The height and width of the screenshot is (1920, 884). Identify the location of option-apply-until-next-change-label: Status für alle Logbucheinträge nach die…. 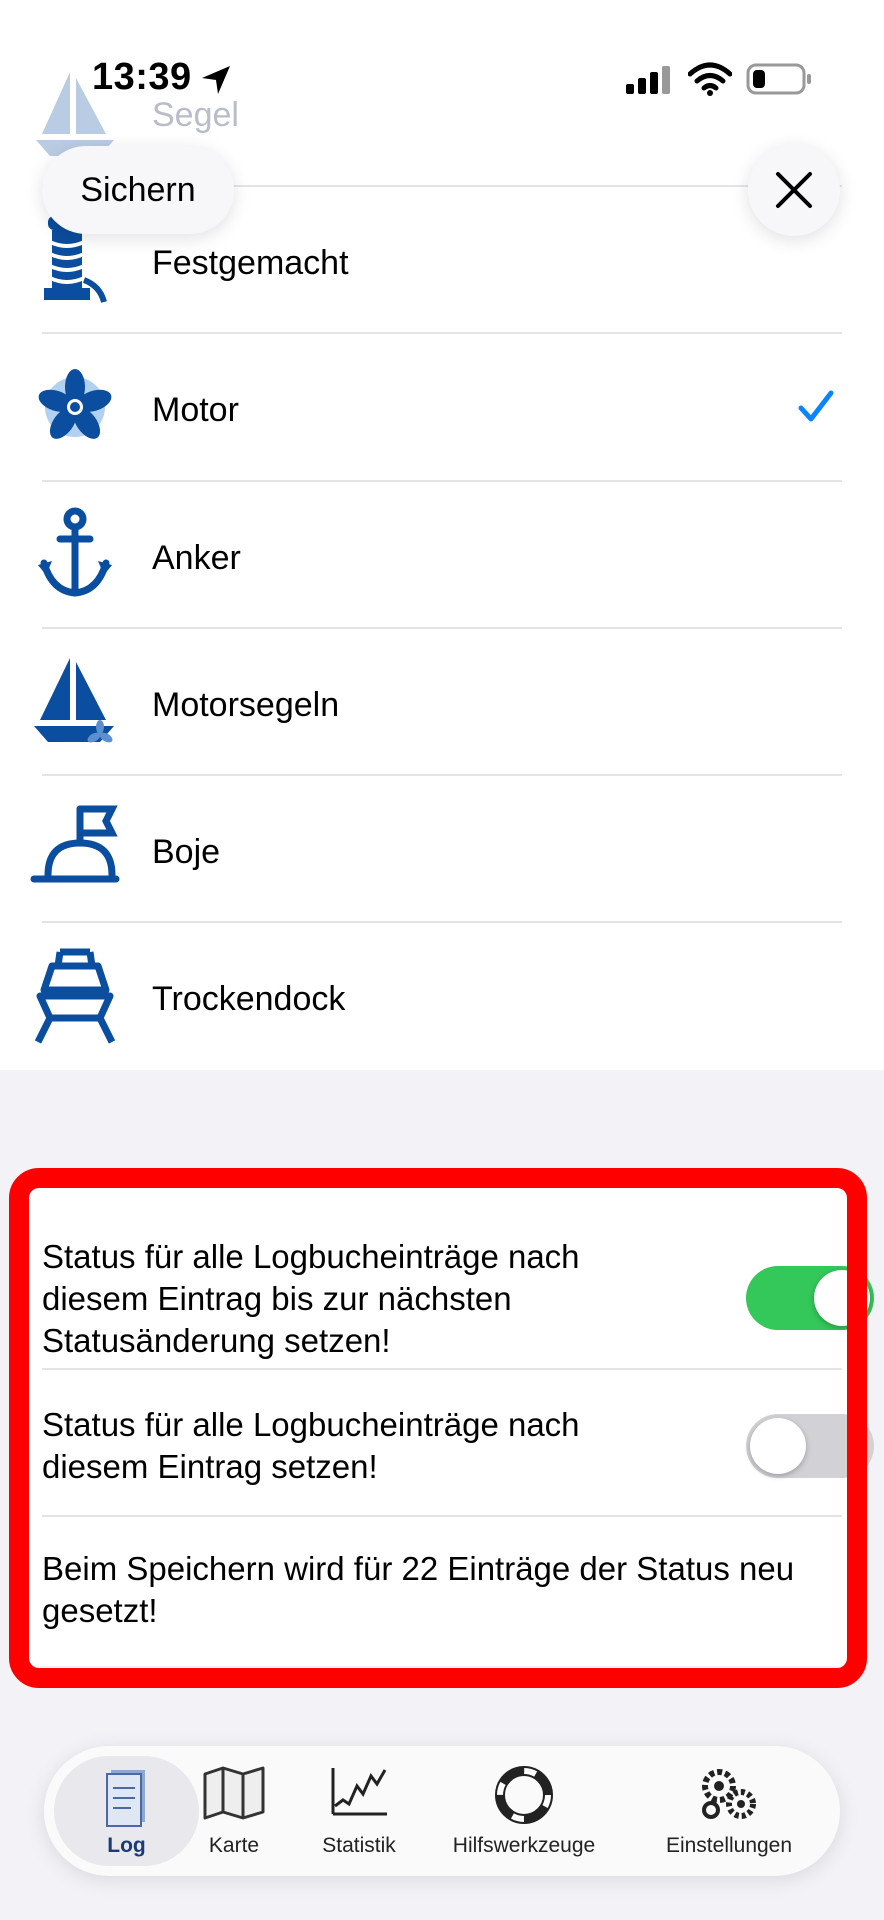
(311, 1298).